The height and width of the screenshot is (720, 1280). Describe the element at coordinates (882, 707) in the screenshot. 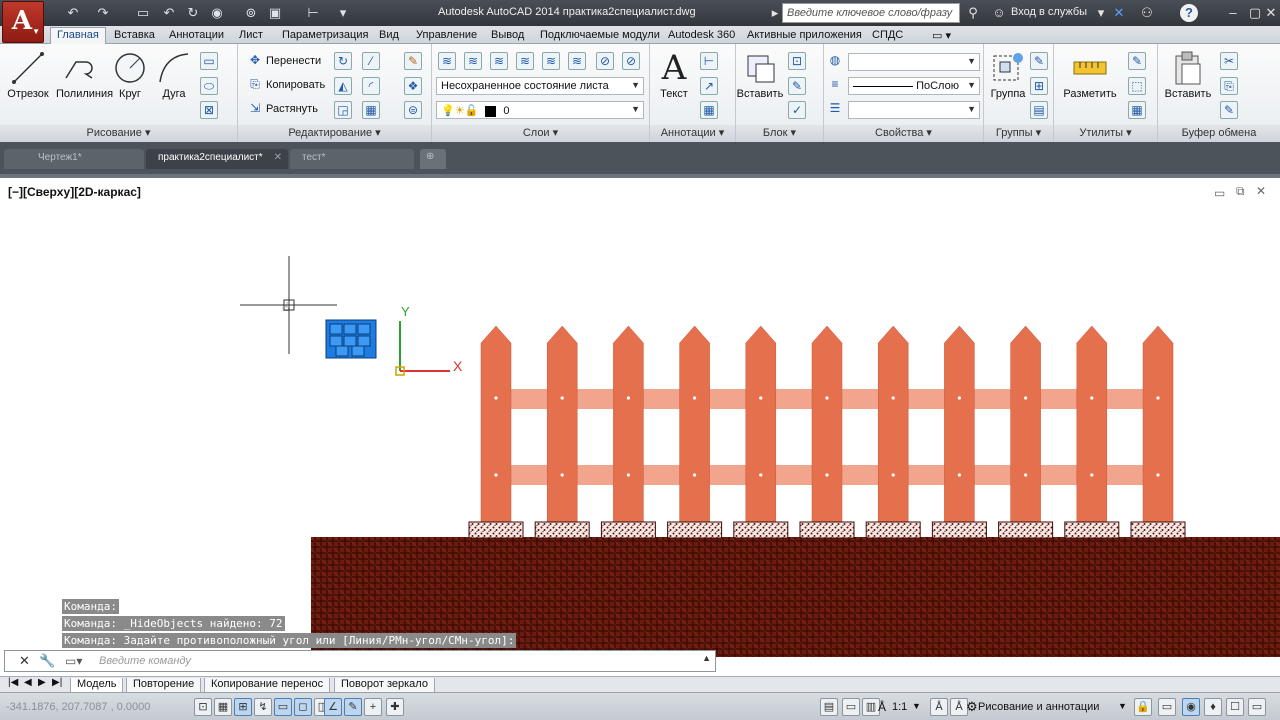

I see `annotation-scale-icon: Å` at that location.